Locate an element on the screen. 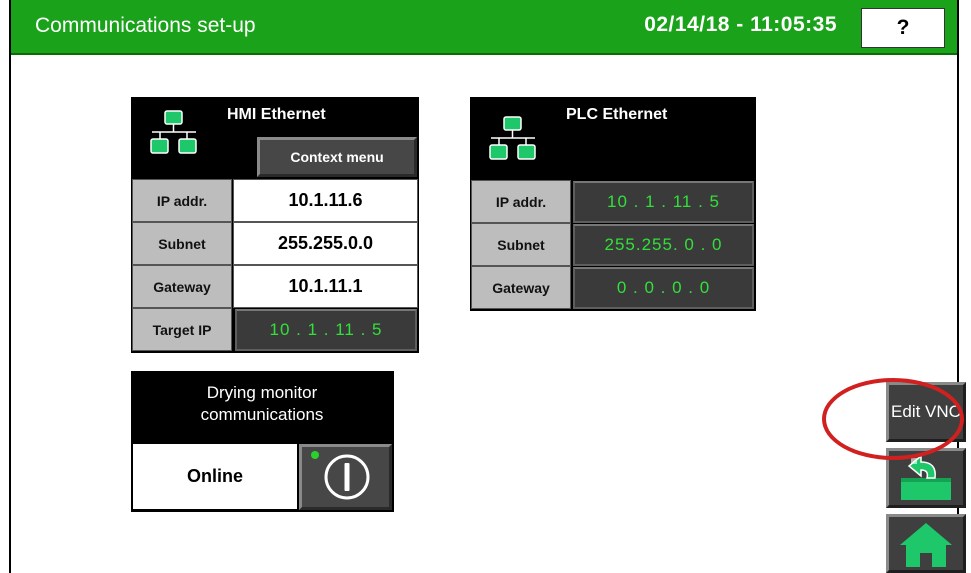  home-icon is located at coordinates (926, 544).